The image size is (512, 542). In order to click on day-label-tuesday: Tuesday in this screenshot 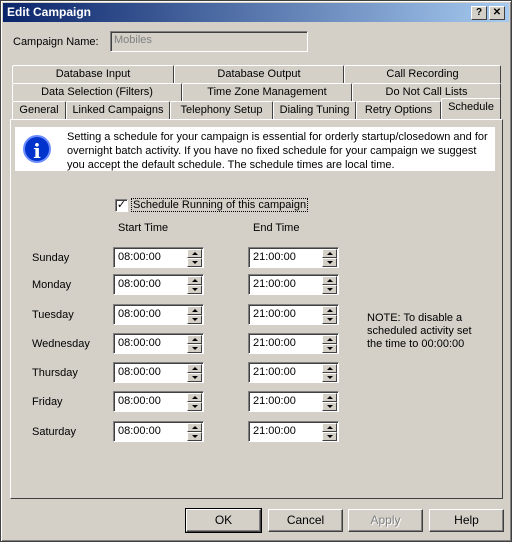, I will do `click(53, 315)`.